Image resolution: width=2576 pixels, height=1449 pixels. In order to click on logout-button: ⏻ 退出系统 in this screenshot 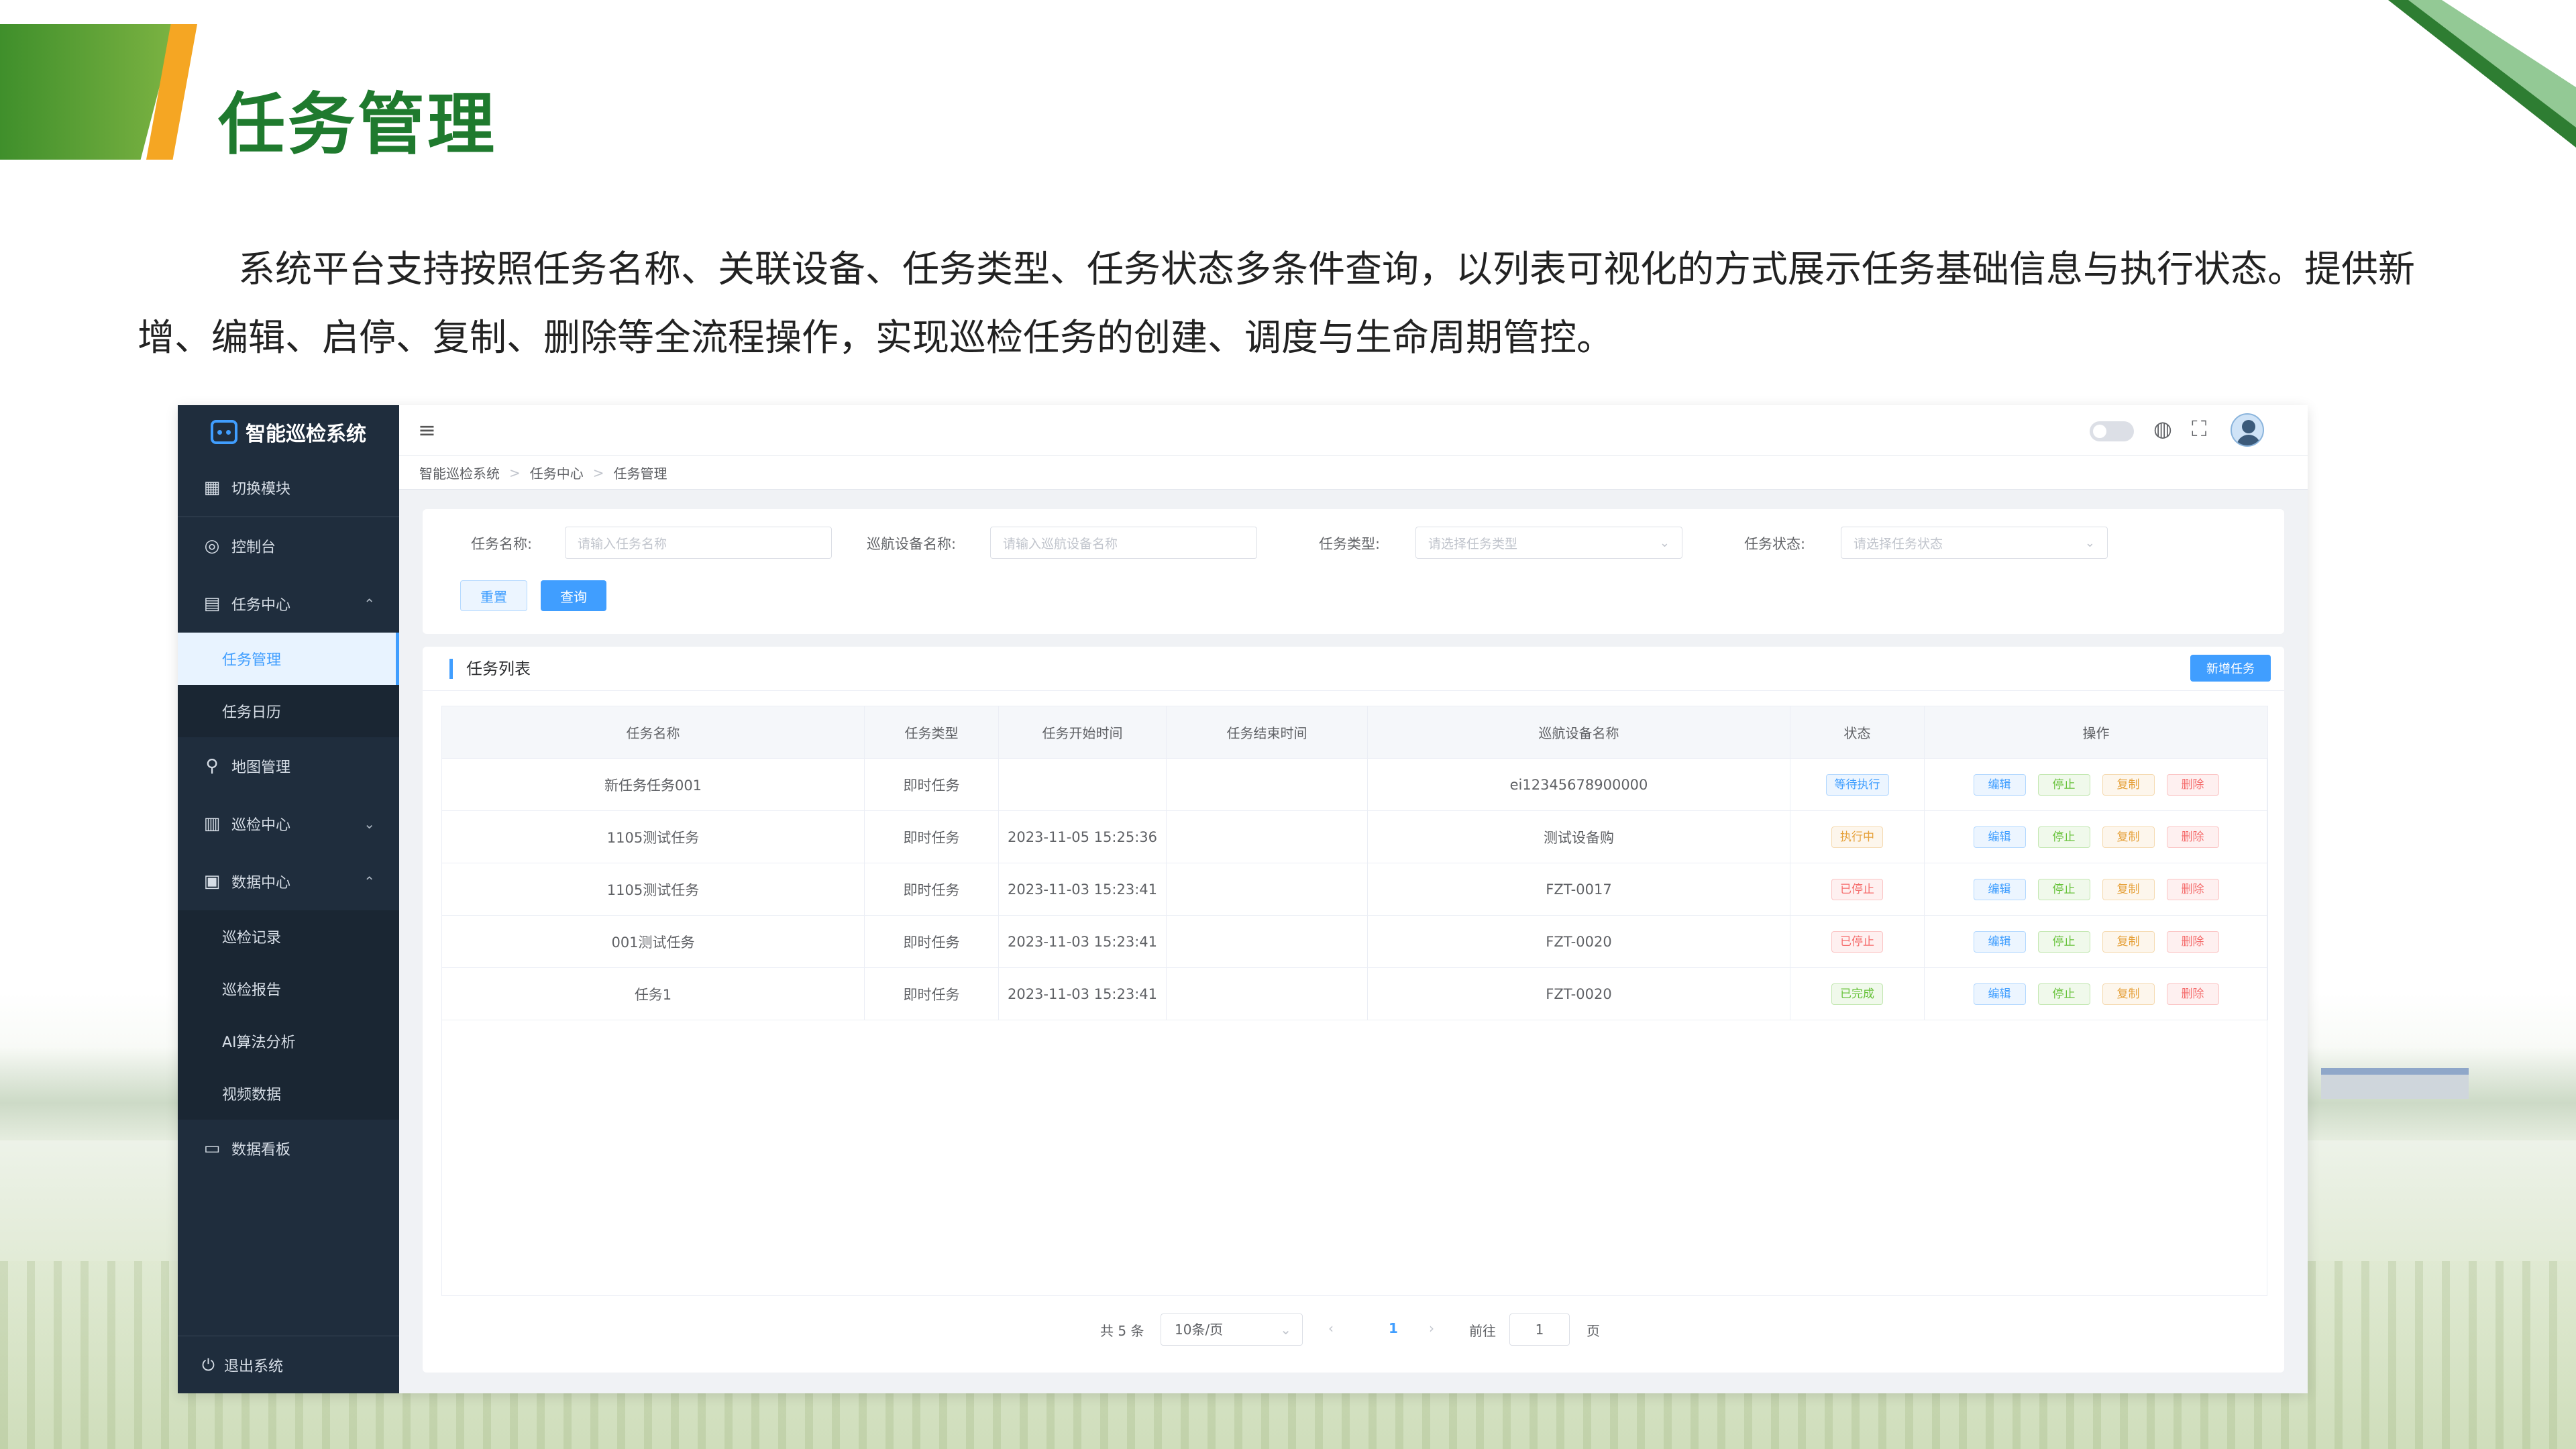, I will do `click(288, 1364)`.